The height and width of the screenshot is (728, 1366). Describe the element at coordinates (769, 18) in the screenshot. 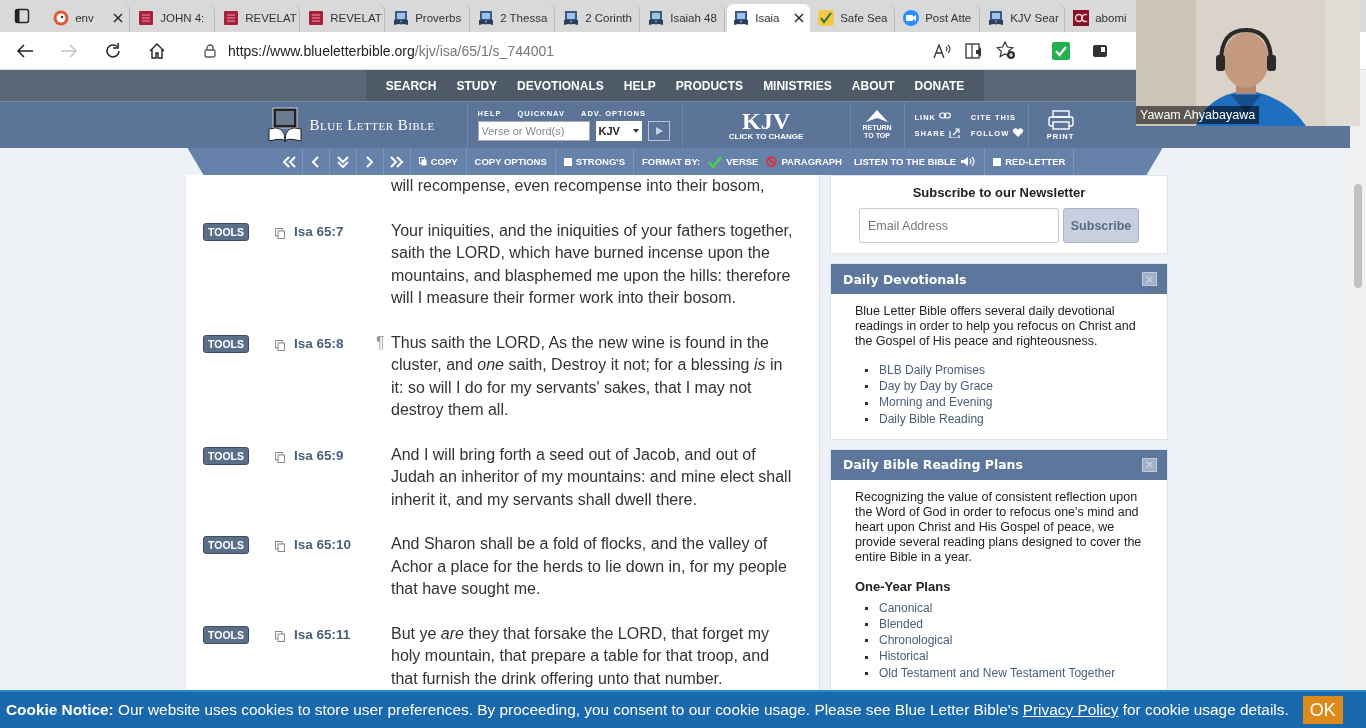

I see `browser-tab: Isaia` at that location.